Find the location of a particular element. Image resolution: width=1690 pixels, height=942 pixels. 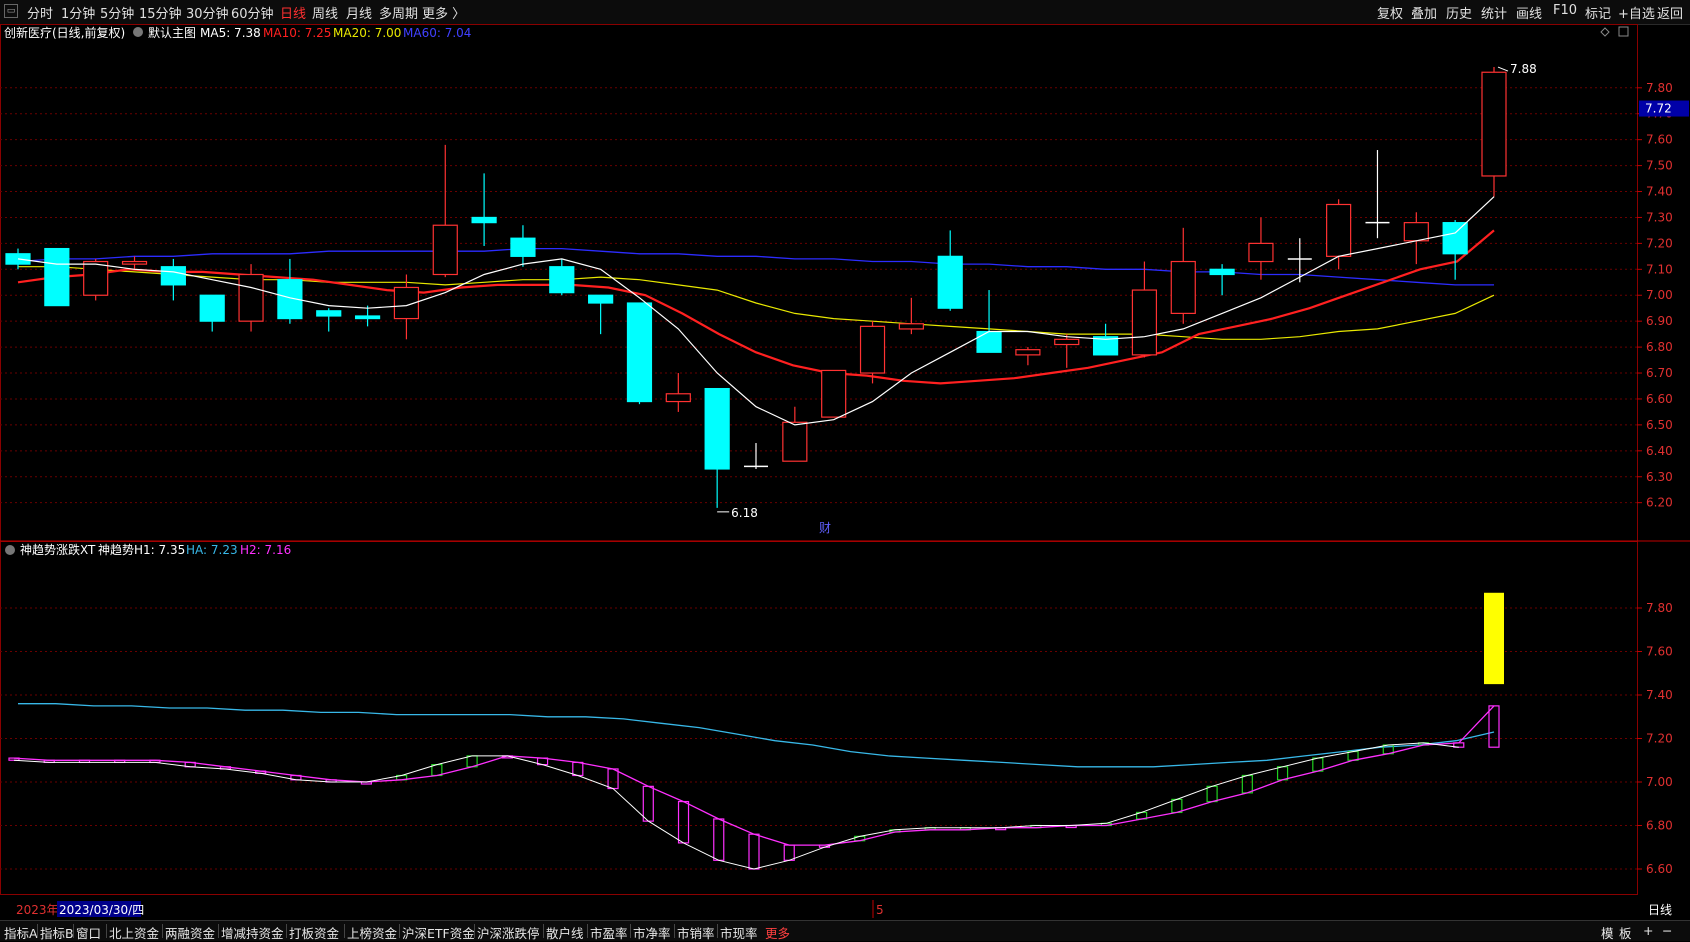

month-marker: 5 is located at coordinates (880, 910).